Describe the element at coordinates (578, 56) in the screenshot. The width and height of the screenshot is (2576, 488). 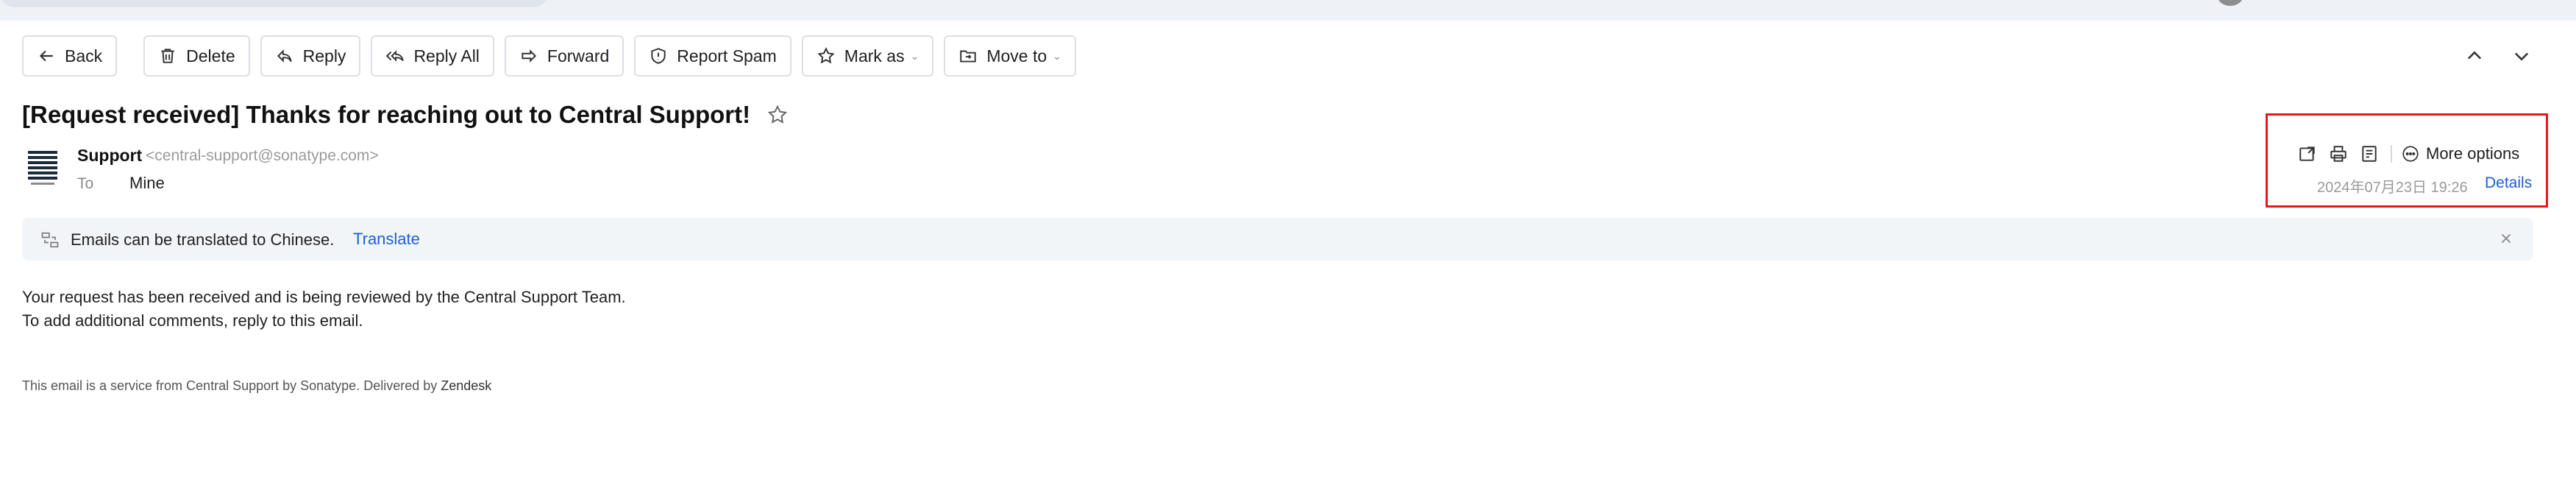
I see `forward-label: Forward` at that location.